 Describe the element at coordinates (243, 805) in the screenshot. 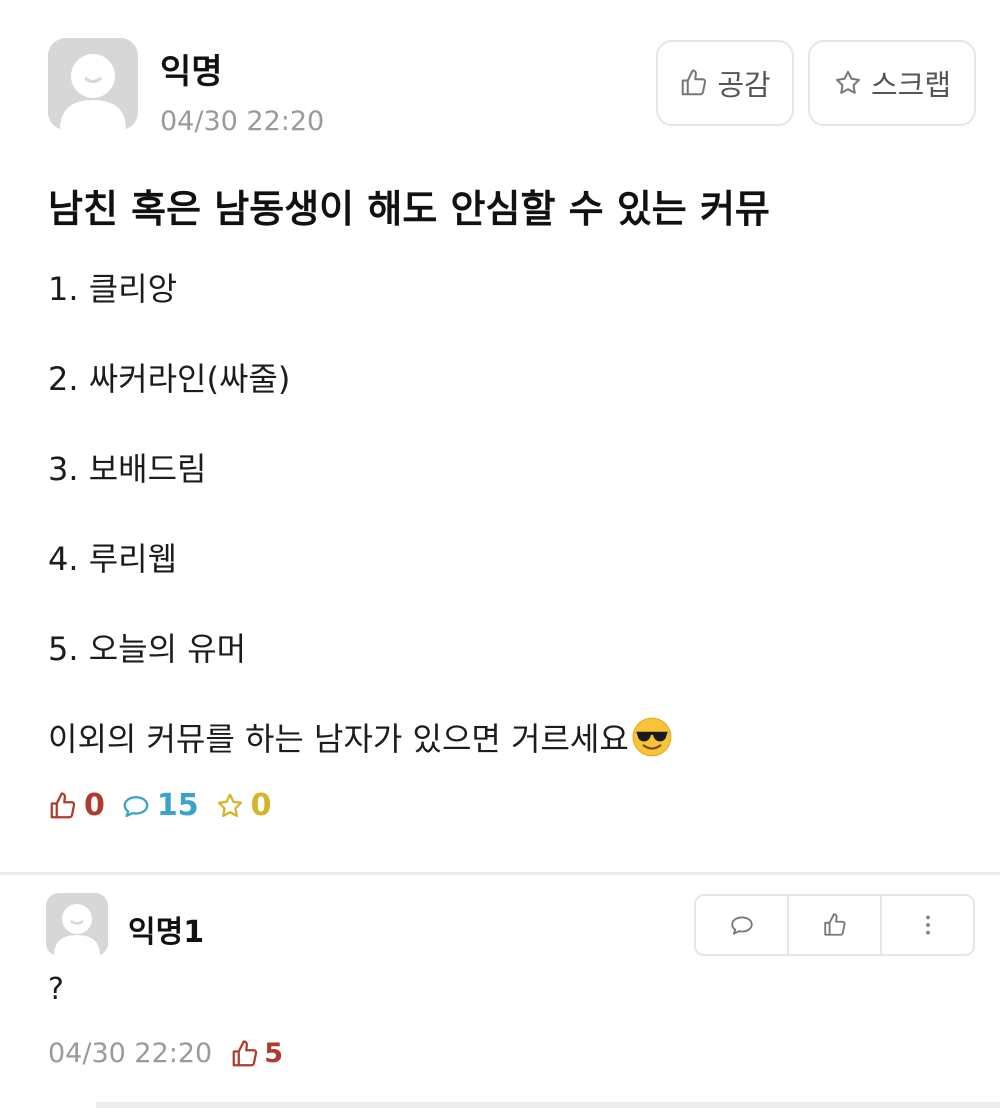

I see `scrap-count: 0` at that location.